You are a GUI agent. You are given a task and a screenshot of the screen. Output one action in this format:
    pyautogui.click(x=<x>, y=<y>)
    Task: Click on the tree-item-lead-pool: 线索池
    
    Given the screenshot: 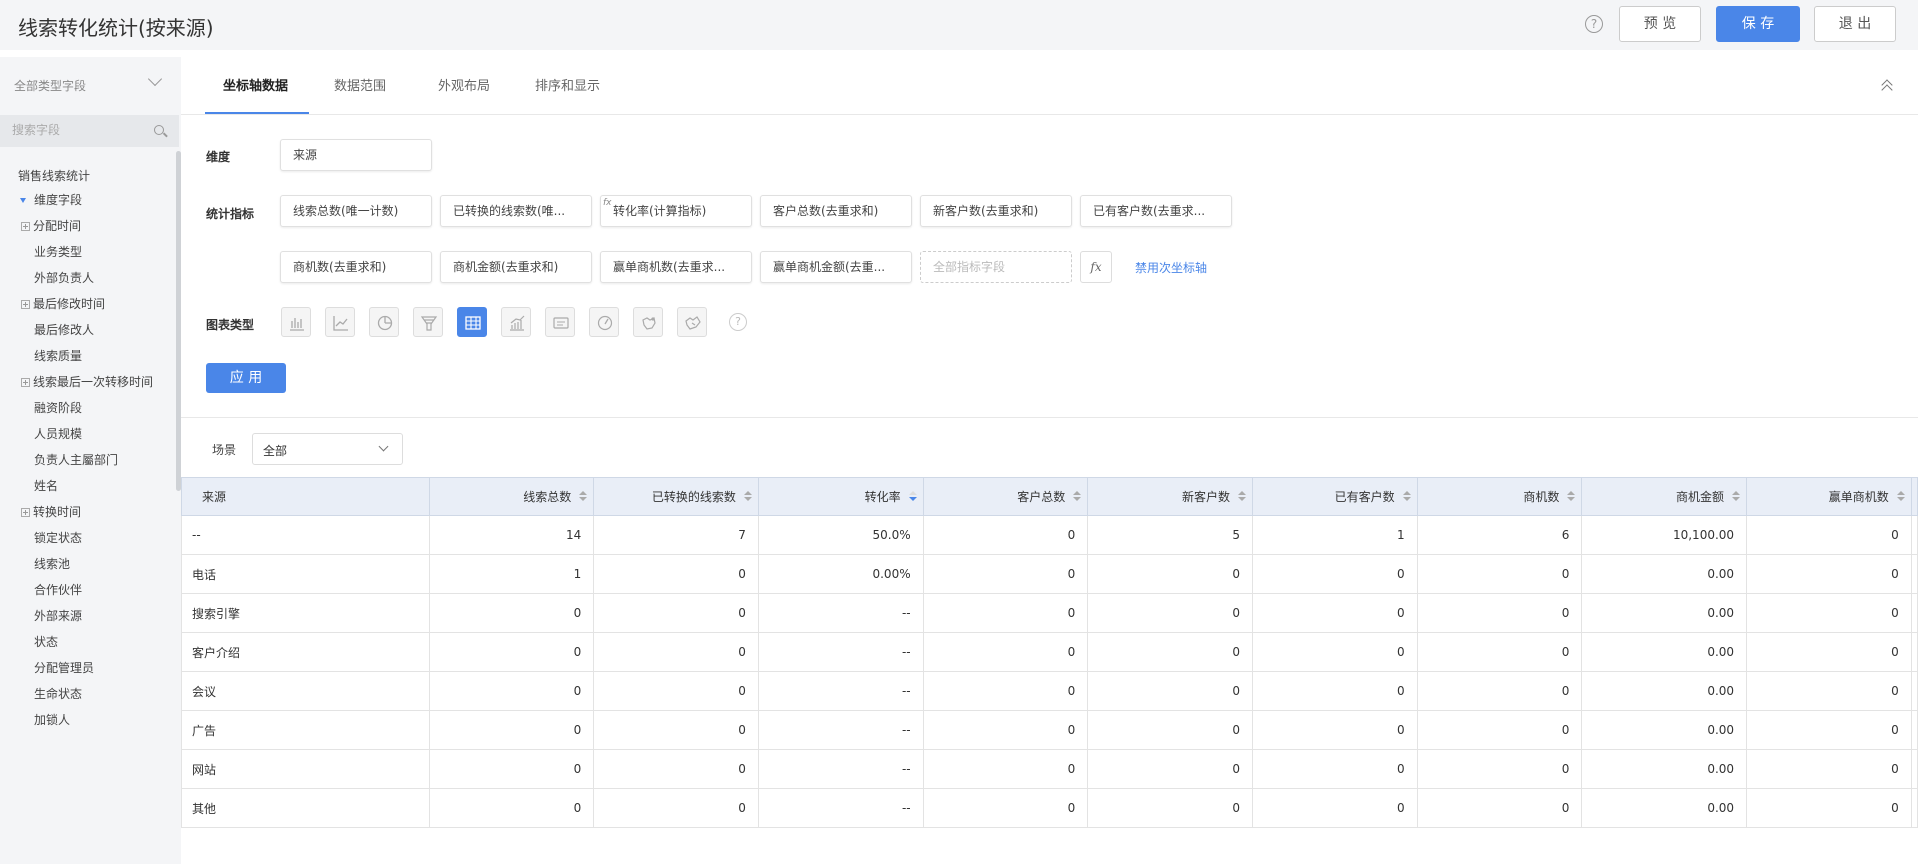 What is the action you would take?
    pyautogui.click(x=52, y=563)
    